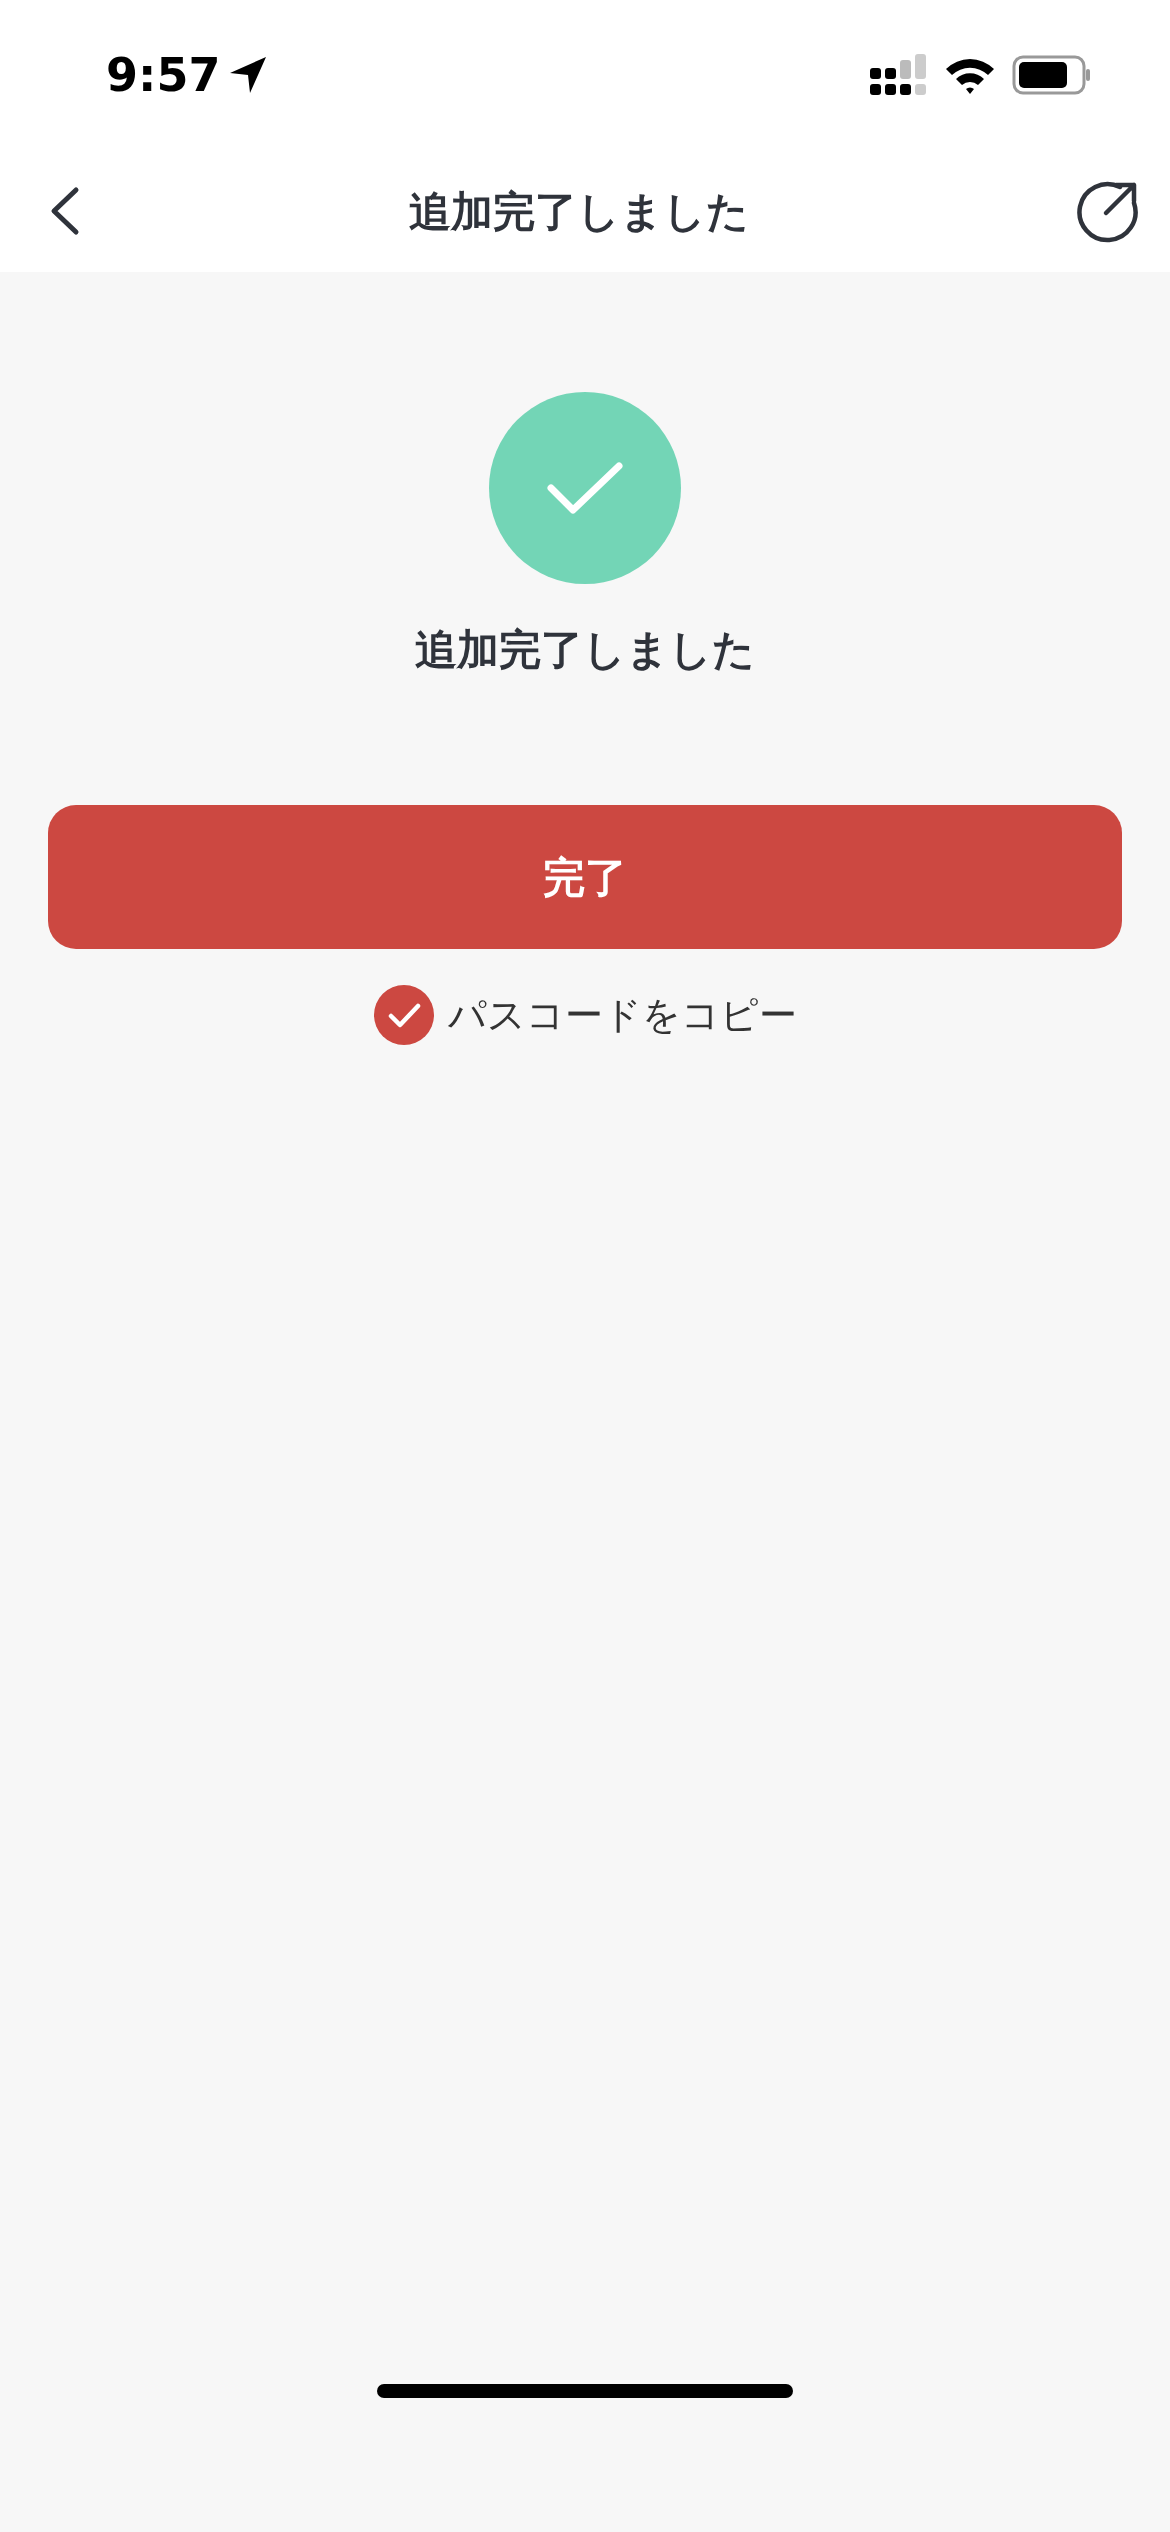  What do you see at coordinates (579, 211) in the screenshot?
I see `page-title: 追加完了しました` at bounding box center [579, 211].